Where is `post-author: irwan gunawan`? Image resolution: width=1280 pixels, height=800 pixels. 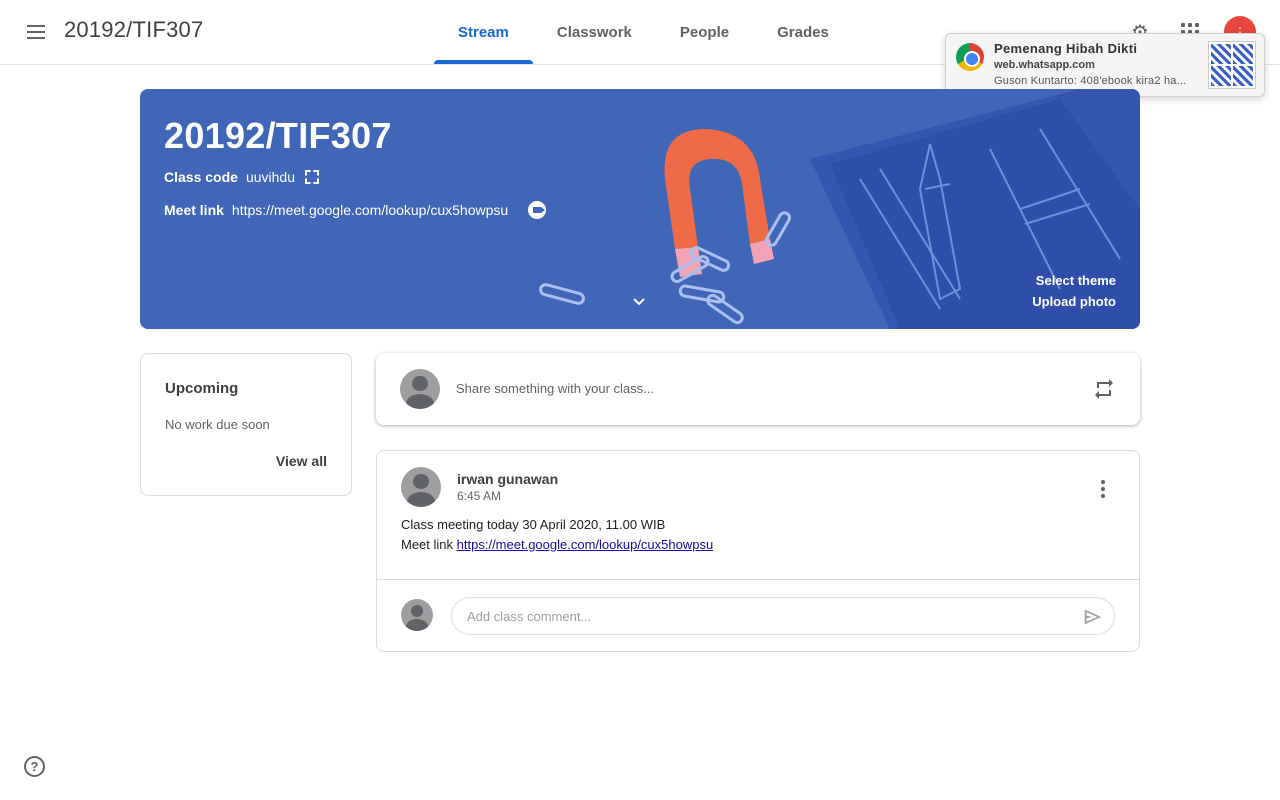
post-author: irwan gunawan is located at coordinates (508, 479).